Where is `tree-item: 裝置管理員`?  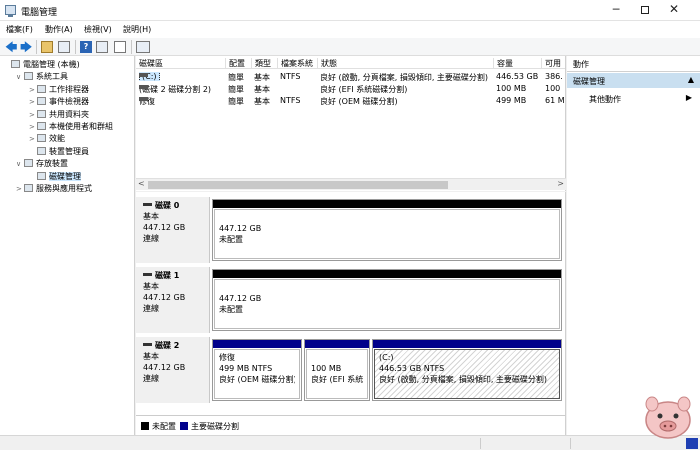 tree-item: 裝置管理員 is located at coordinates (59, 152).